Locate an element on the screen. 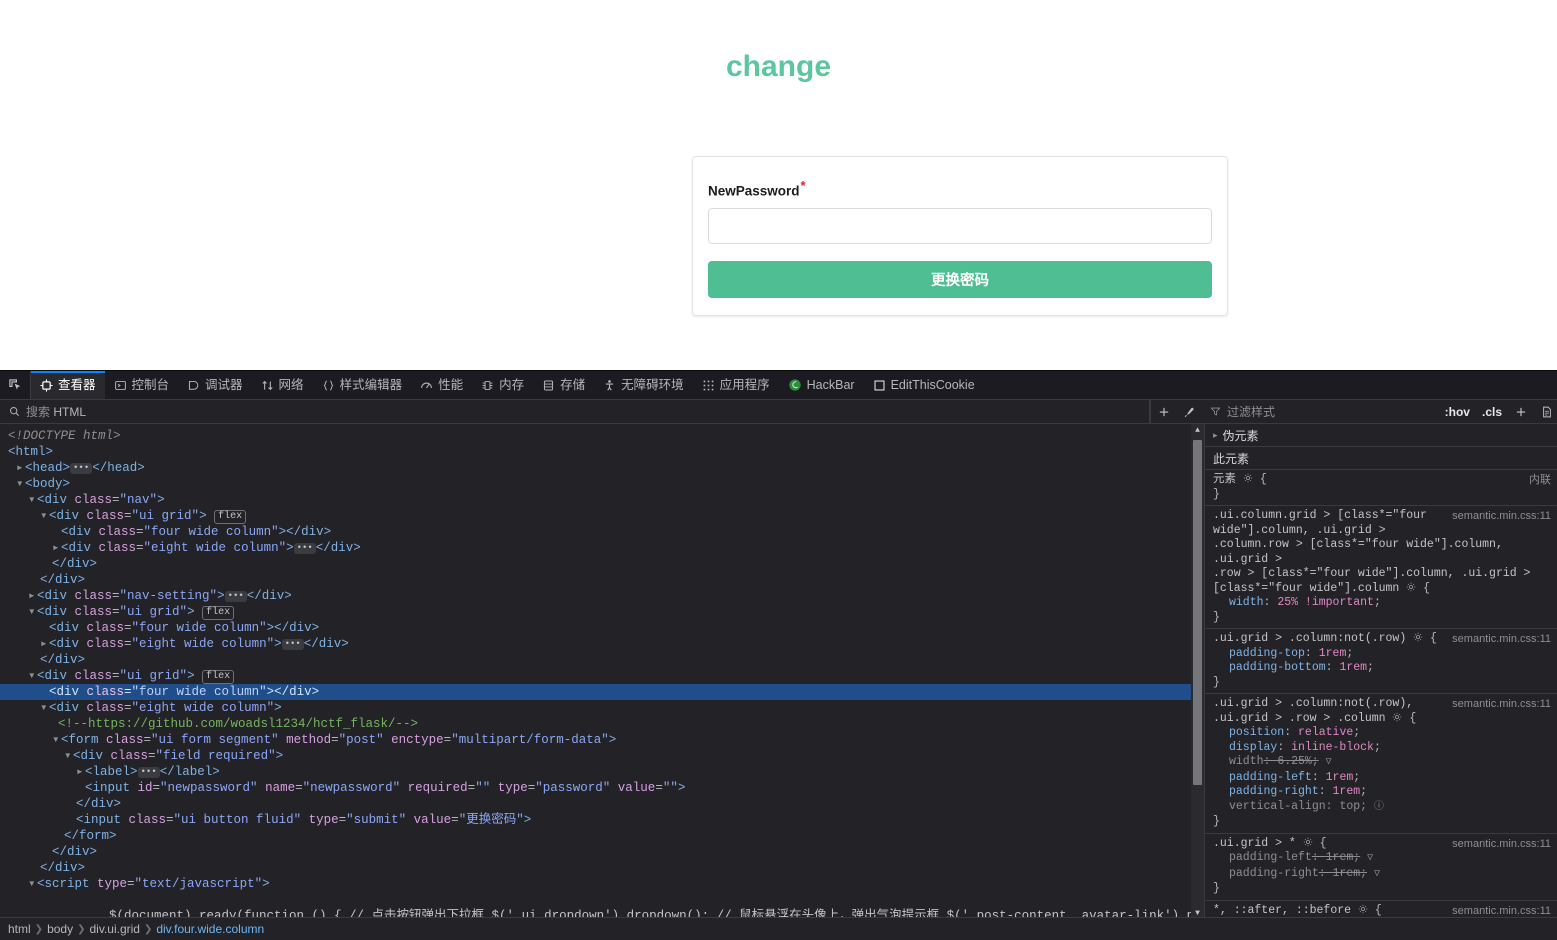 This screenshot has width=1557, height=940. css-value: 25% !important is located at coordinates (1325, 602).